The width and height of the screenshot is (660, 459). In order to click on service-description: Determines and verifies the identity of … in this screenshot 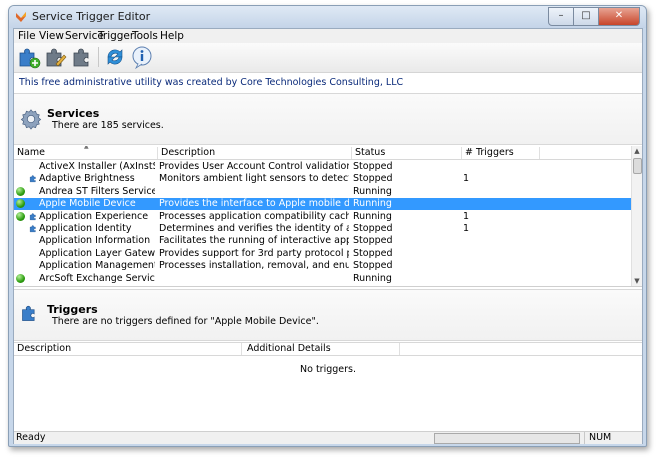, I will do `click(254, 228)`.